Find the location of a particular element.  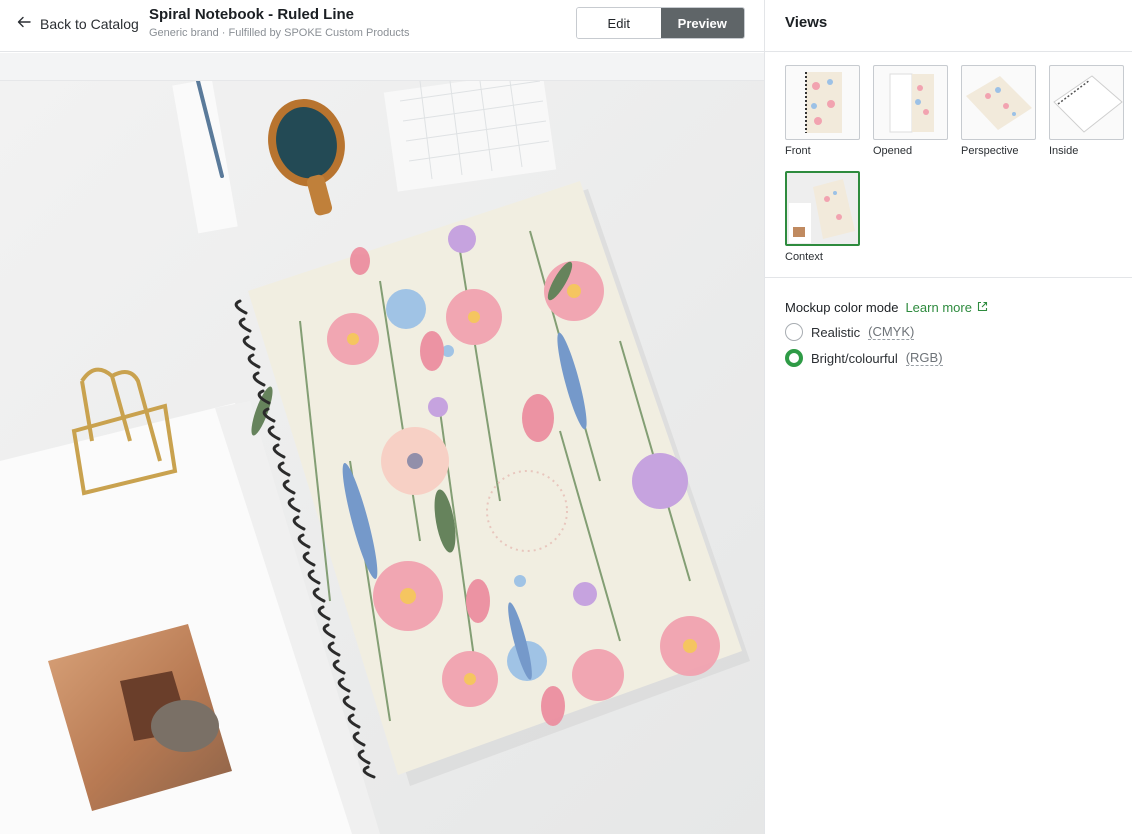

view-label-inside: Inside is located at coordinates (1064, 151).